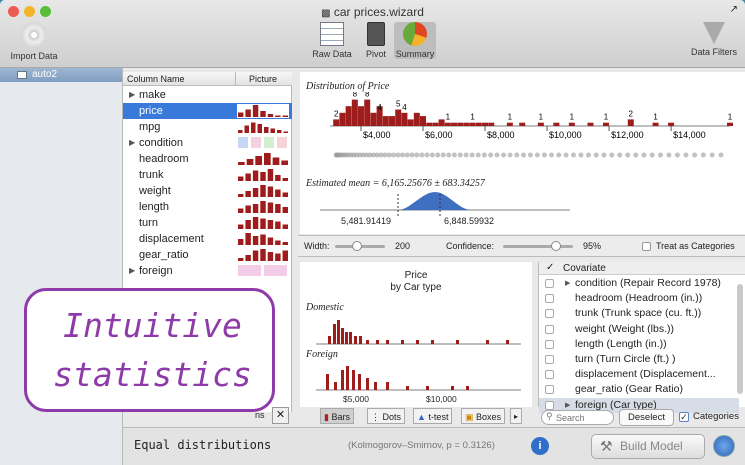 The image size is (745, 465). What do you see at coordinates (322, 354) in the screenshot?
I see `foreign-label: Foreign` at bounding box center [322, 354].